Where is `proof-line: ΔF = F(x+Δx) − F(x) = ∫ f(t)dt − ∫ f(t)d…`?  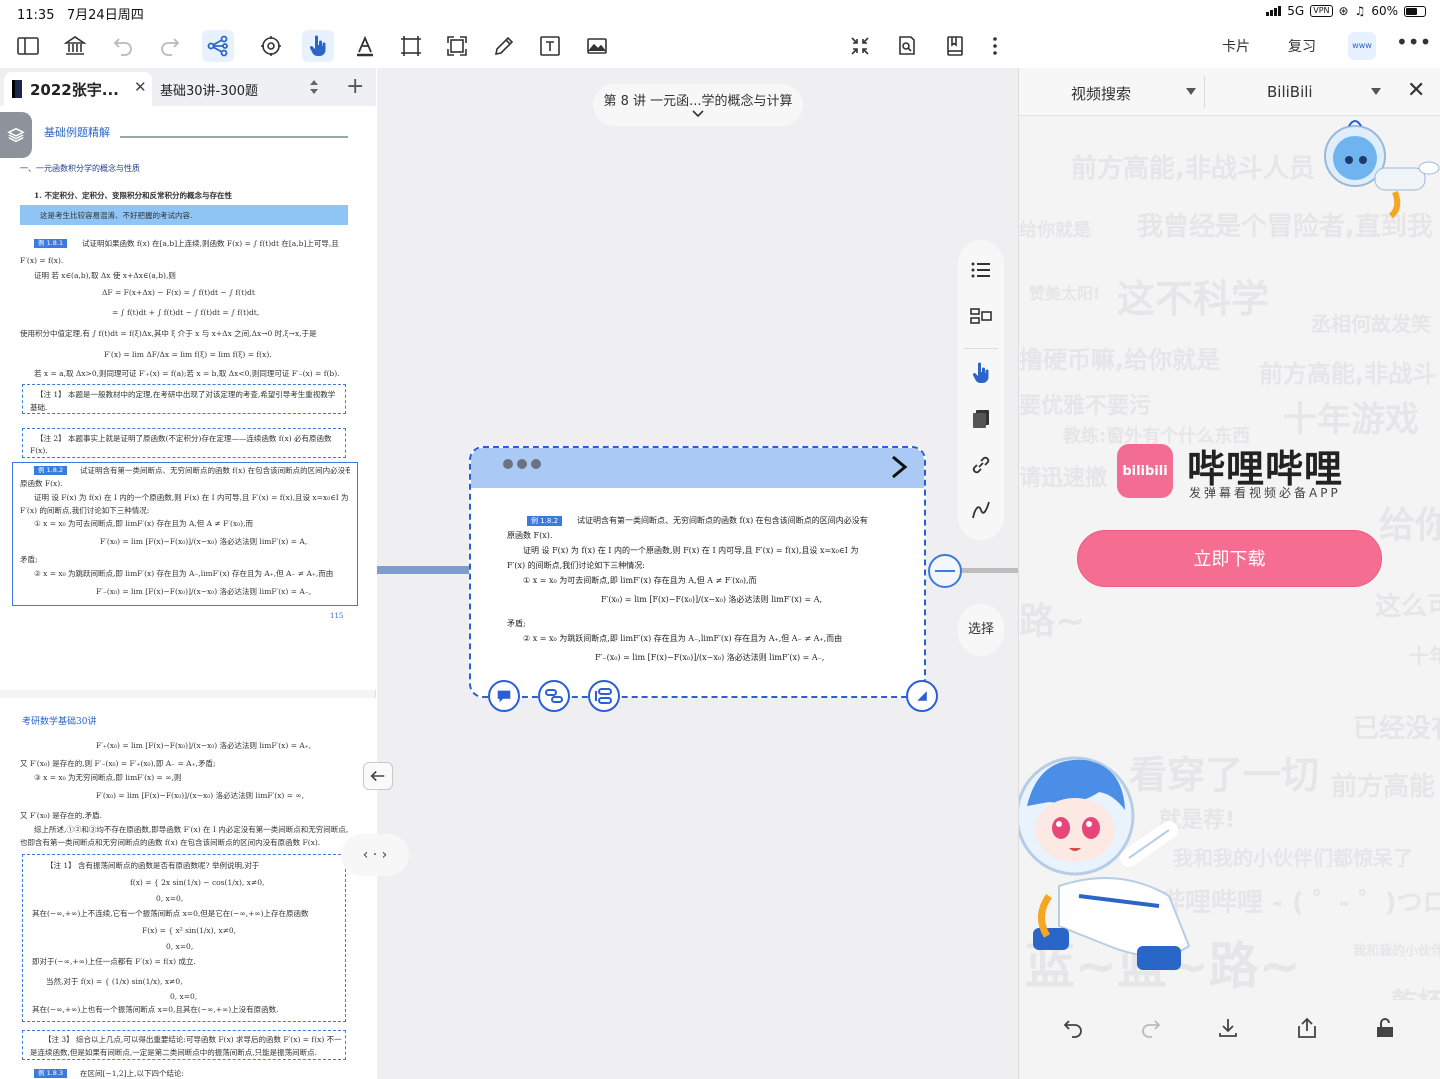
proof-line: ΔF = F(x+Δx) − F(x) = ∫ f(t)dt − ∫ f(t)d… is located at coordinates (178, 292).